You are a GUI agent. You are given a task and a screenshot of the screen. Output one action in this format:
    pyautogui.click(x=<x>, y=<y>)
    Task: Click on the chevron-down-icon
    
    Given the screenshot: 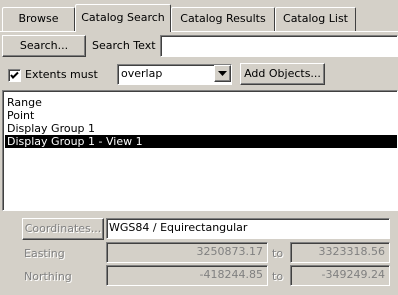 What is the action you would take?
    pyautogui.click(x=222, y=73)
    